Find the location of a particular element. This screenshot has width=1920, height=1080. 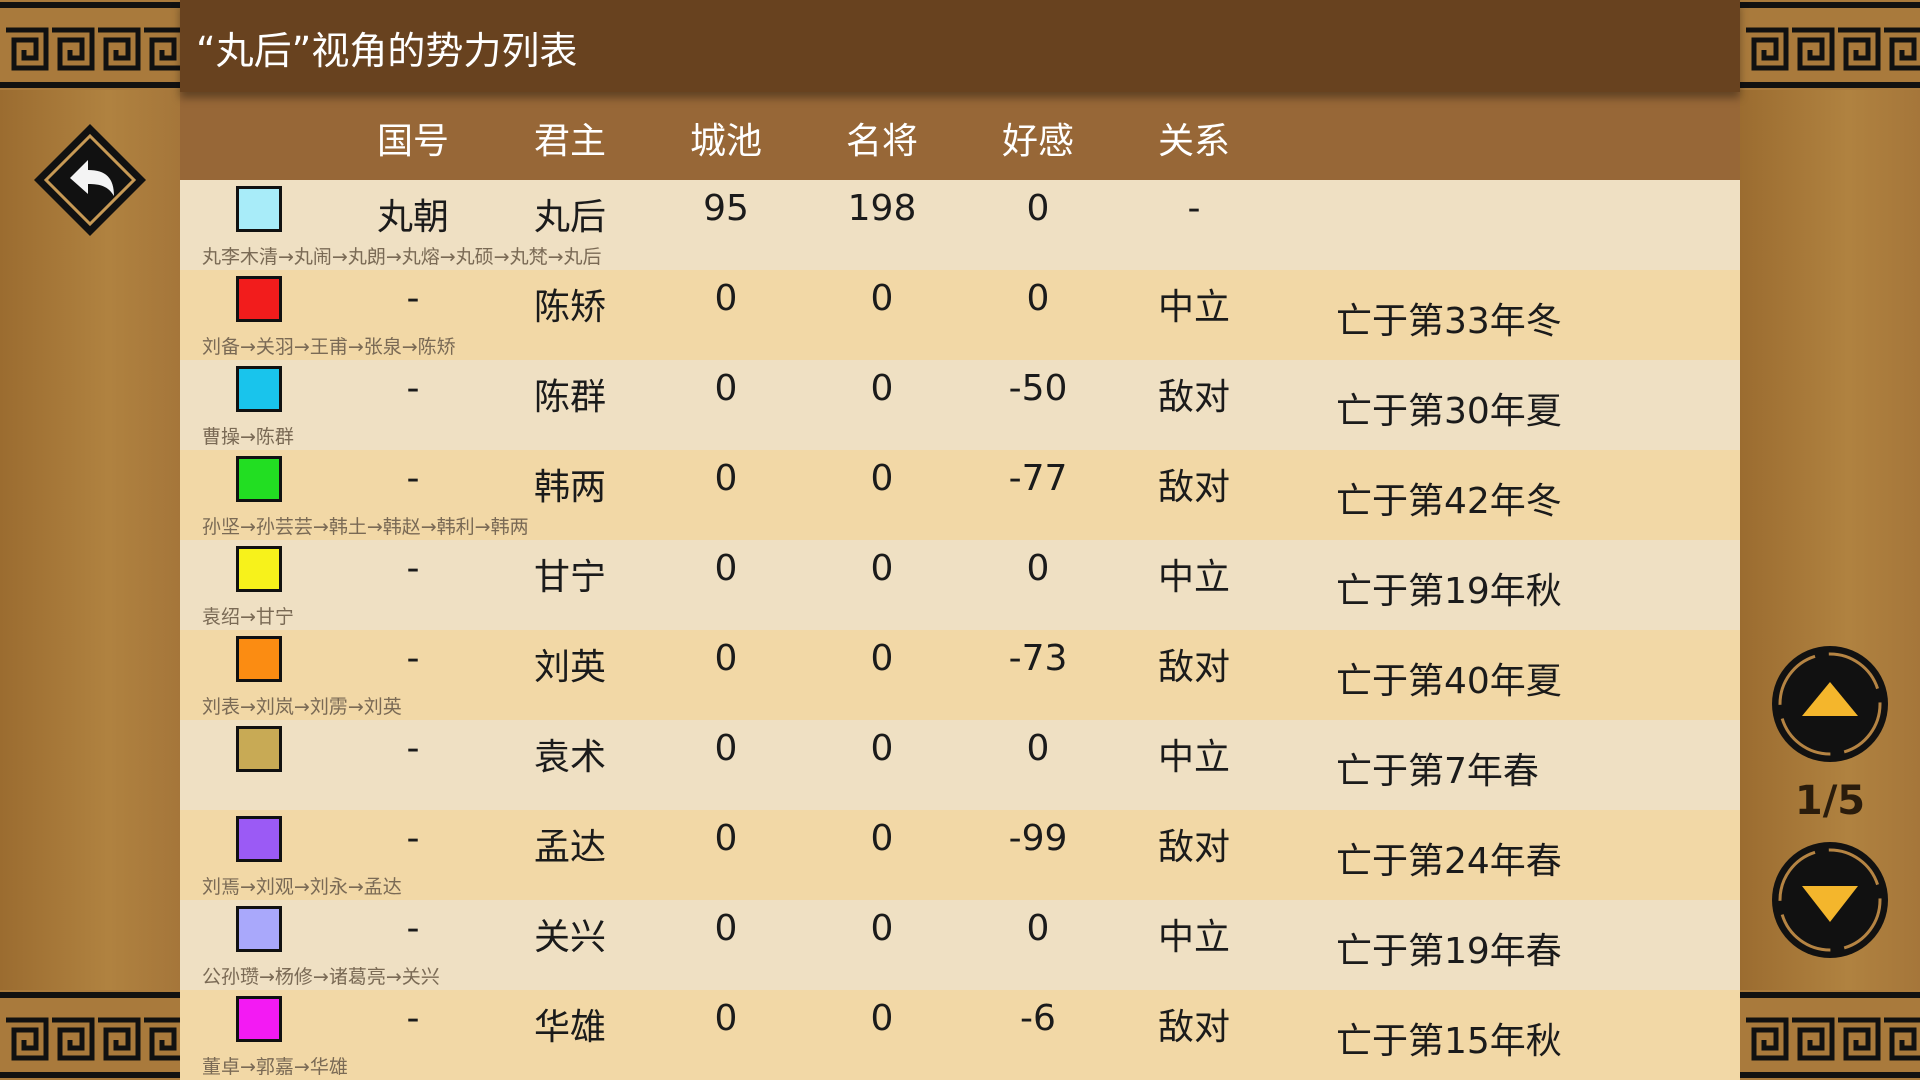

generals-cell: 198 is located at coordinates (882, 208).